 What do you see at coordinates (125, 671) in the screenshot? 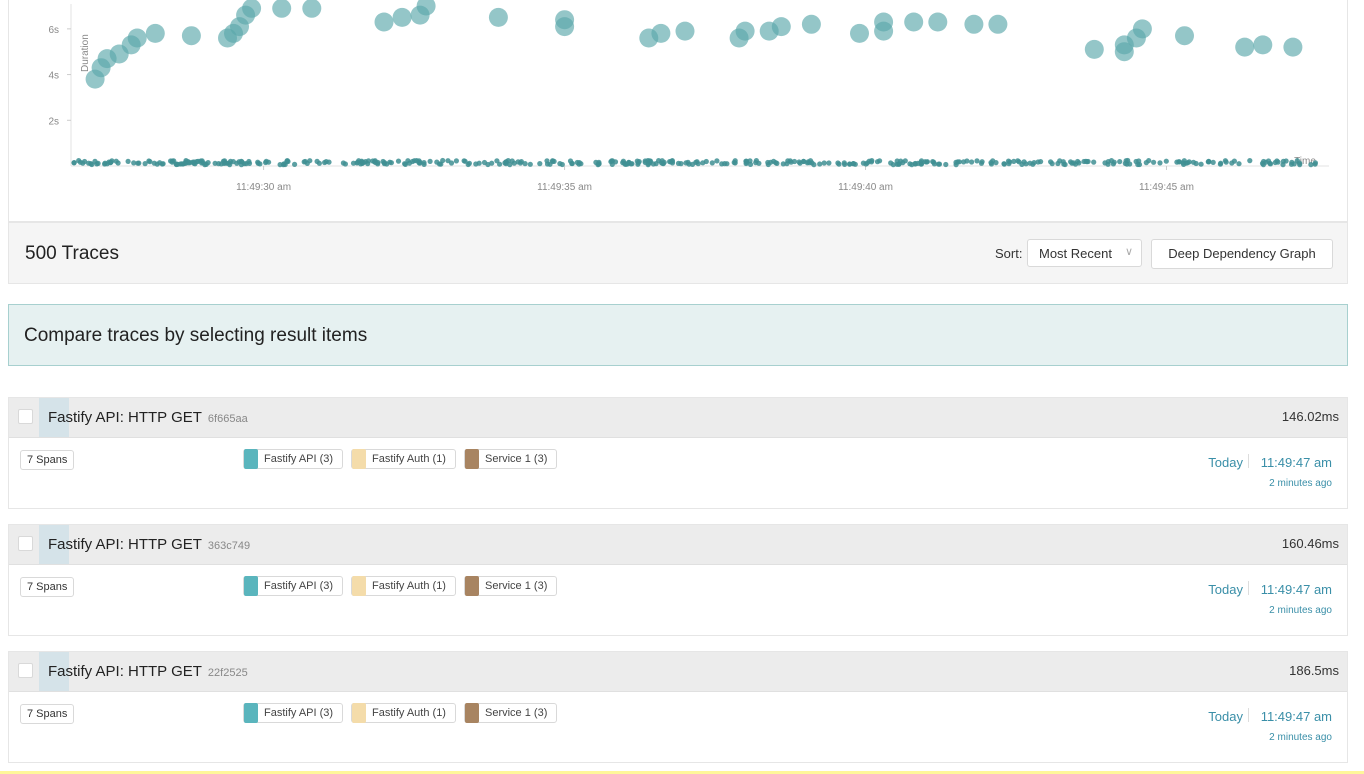
I see `trace-title-text: Fastify API: HTTP GET` at bounding box center [125, 671].